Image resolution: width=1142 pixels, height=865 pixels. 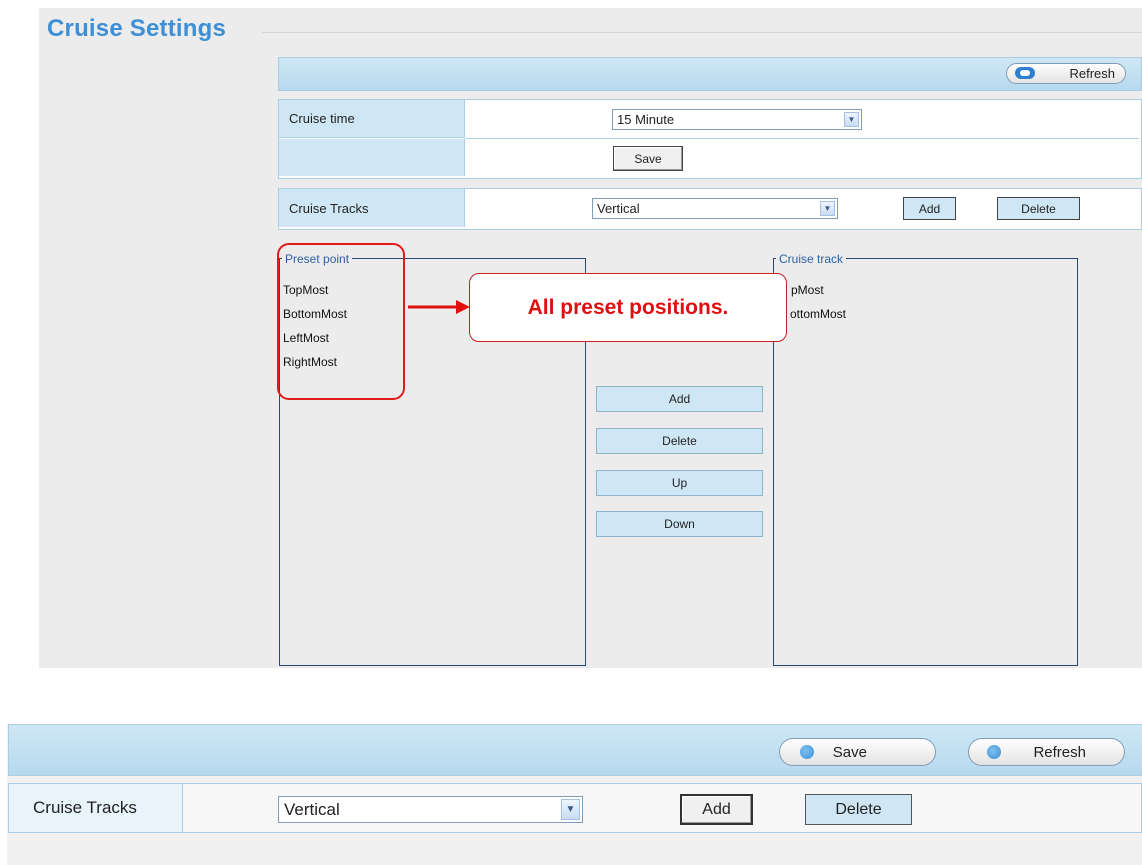 What do you see at coordinates (679, 441) in the screenshot?
I see `delete-button: Delete` at bounding box center [679, 441].